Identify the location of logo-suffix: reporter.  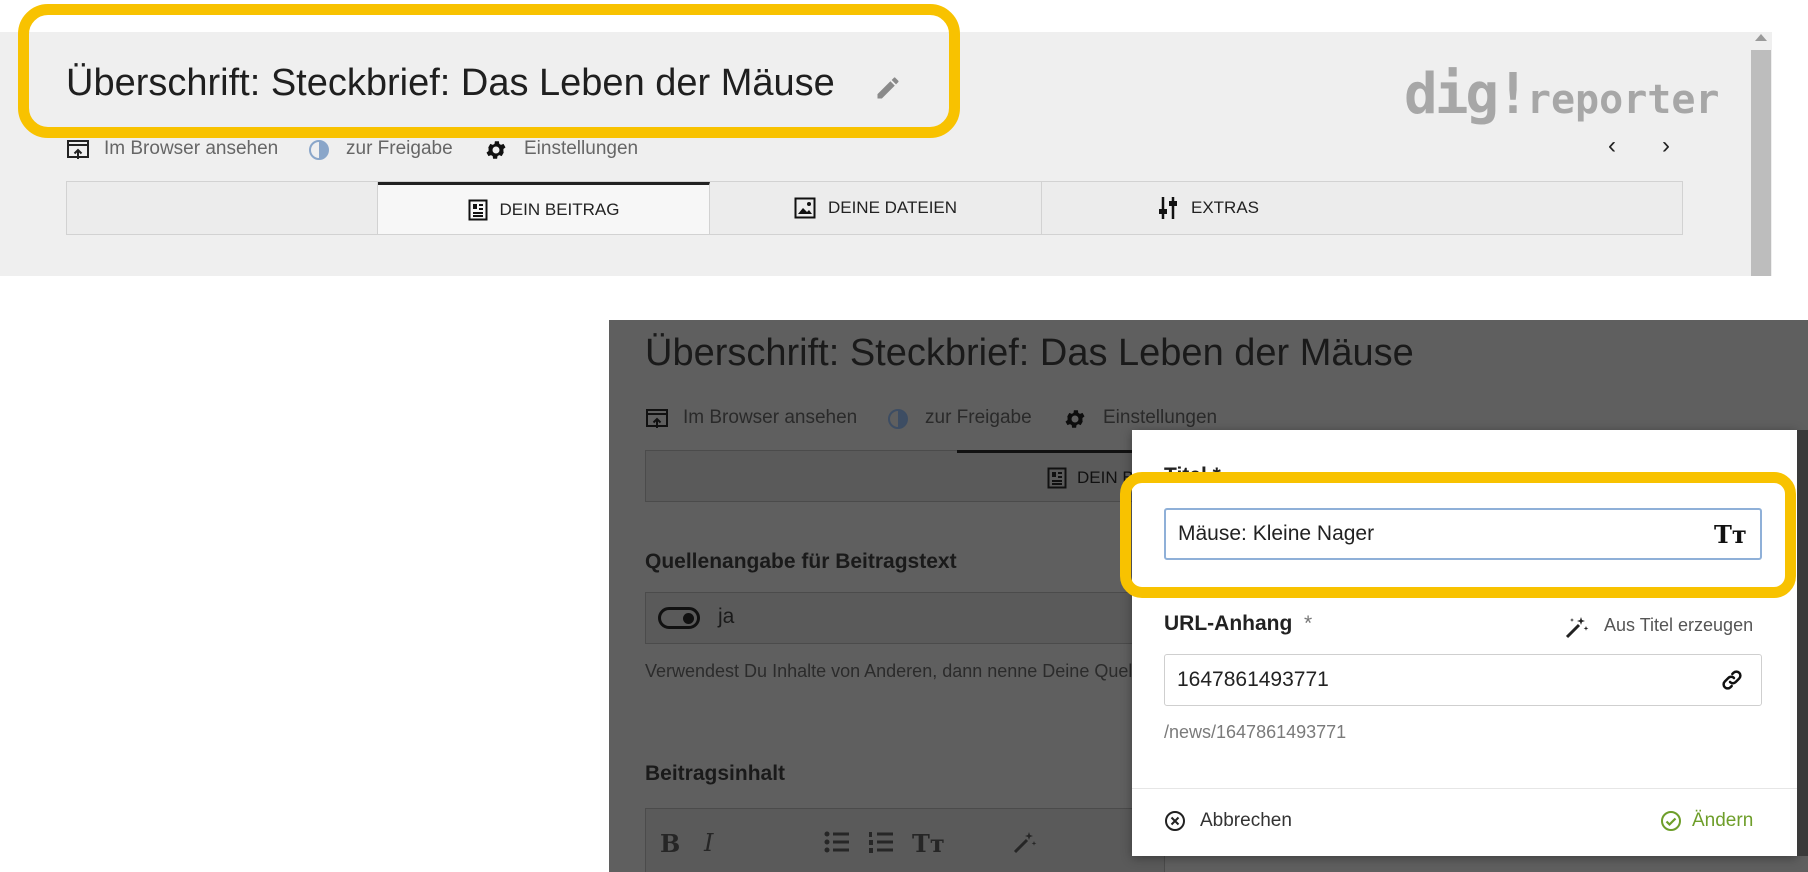
(1623, 100).